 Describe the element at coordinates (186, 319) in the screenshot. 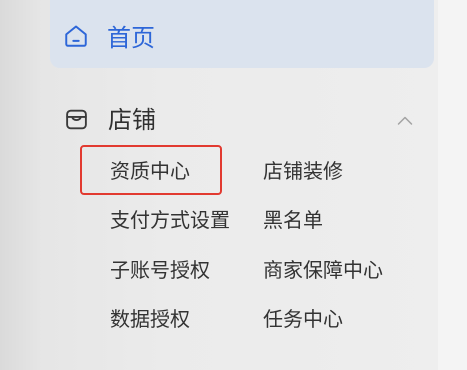

I see `submenu-item-data-auth: 数据授权` at that location.